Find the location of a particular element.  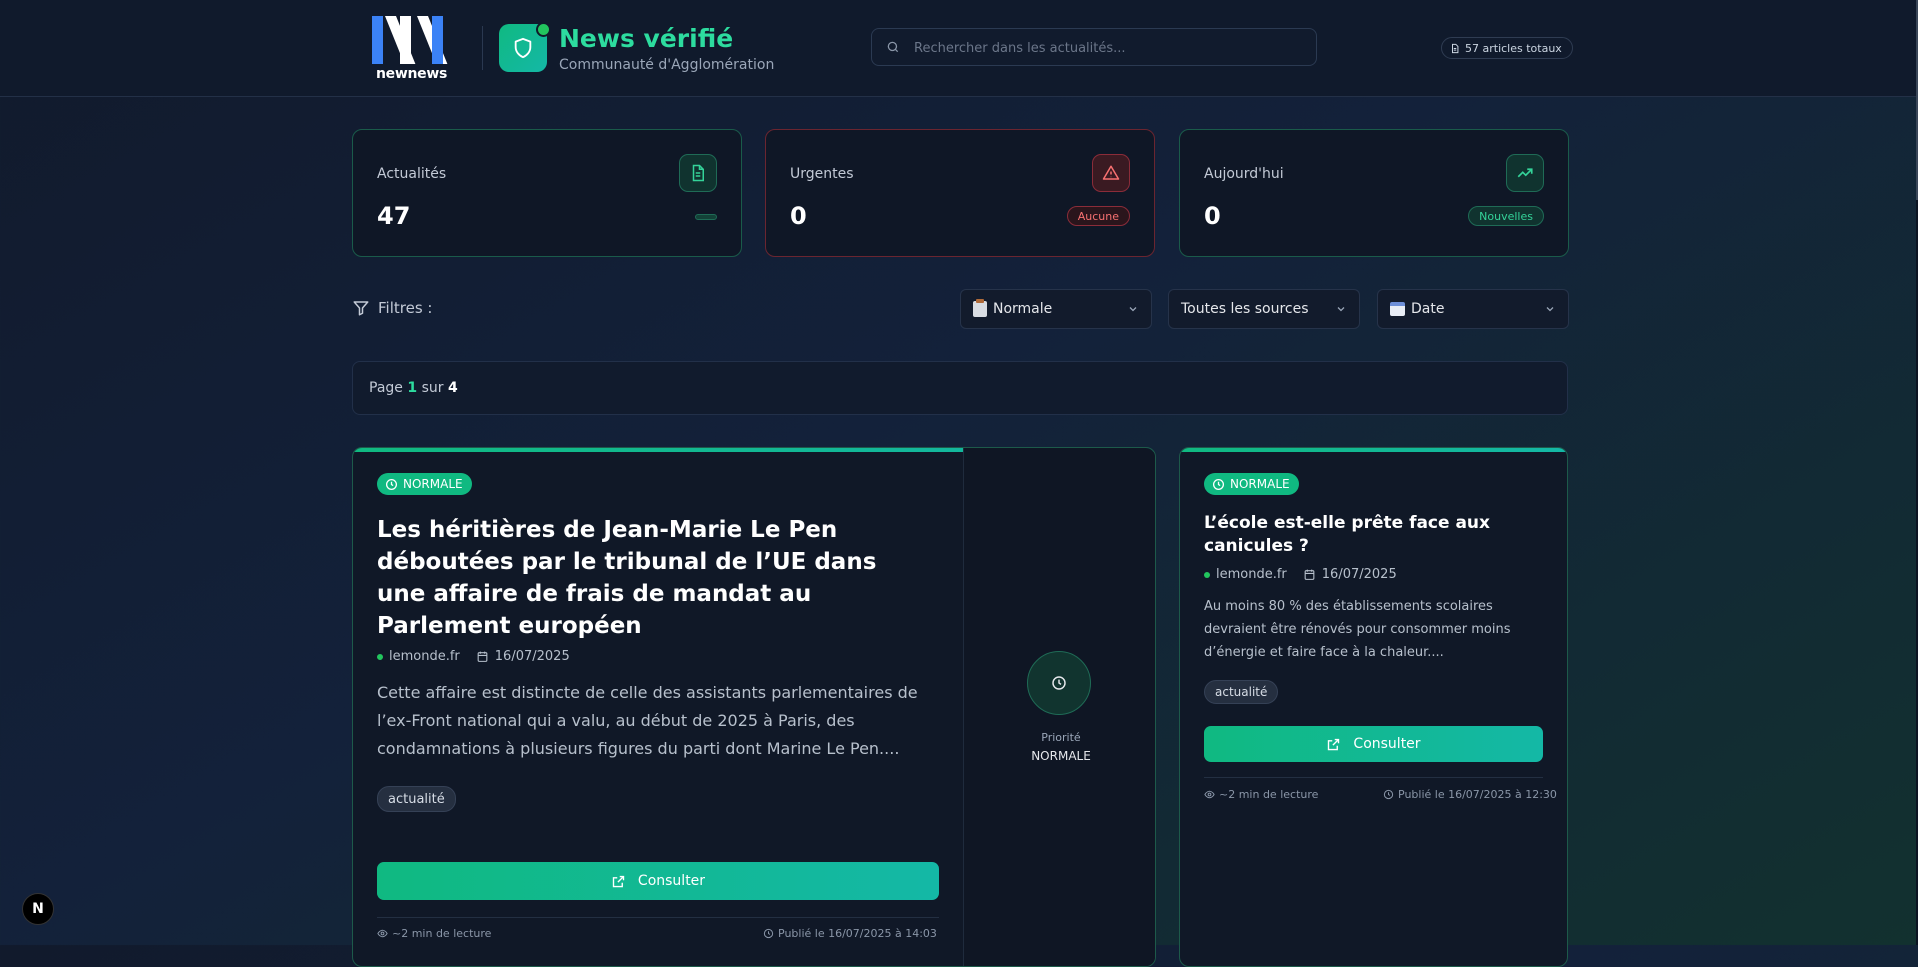

newnews-logo: newnews is located at coordinates (410, 49).